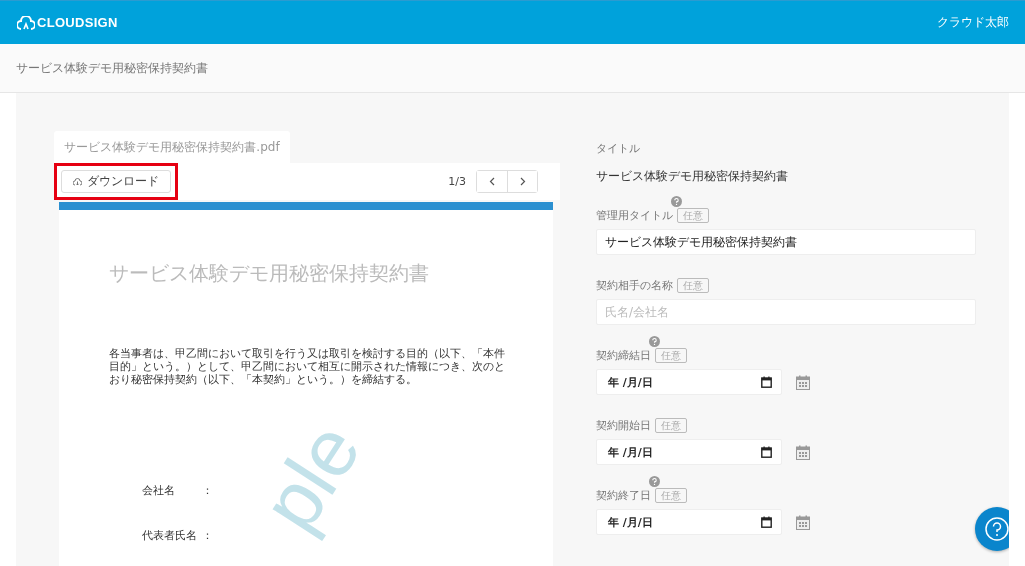 The width and height of the screenshot is (1025, 566). Describe the element at coordinates (692, 176) in the screenshot. I see `title-value: サービス体験デモ用秘密保持契約書` at that location.